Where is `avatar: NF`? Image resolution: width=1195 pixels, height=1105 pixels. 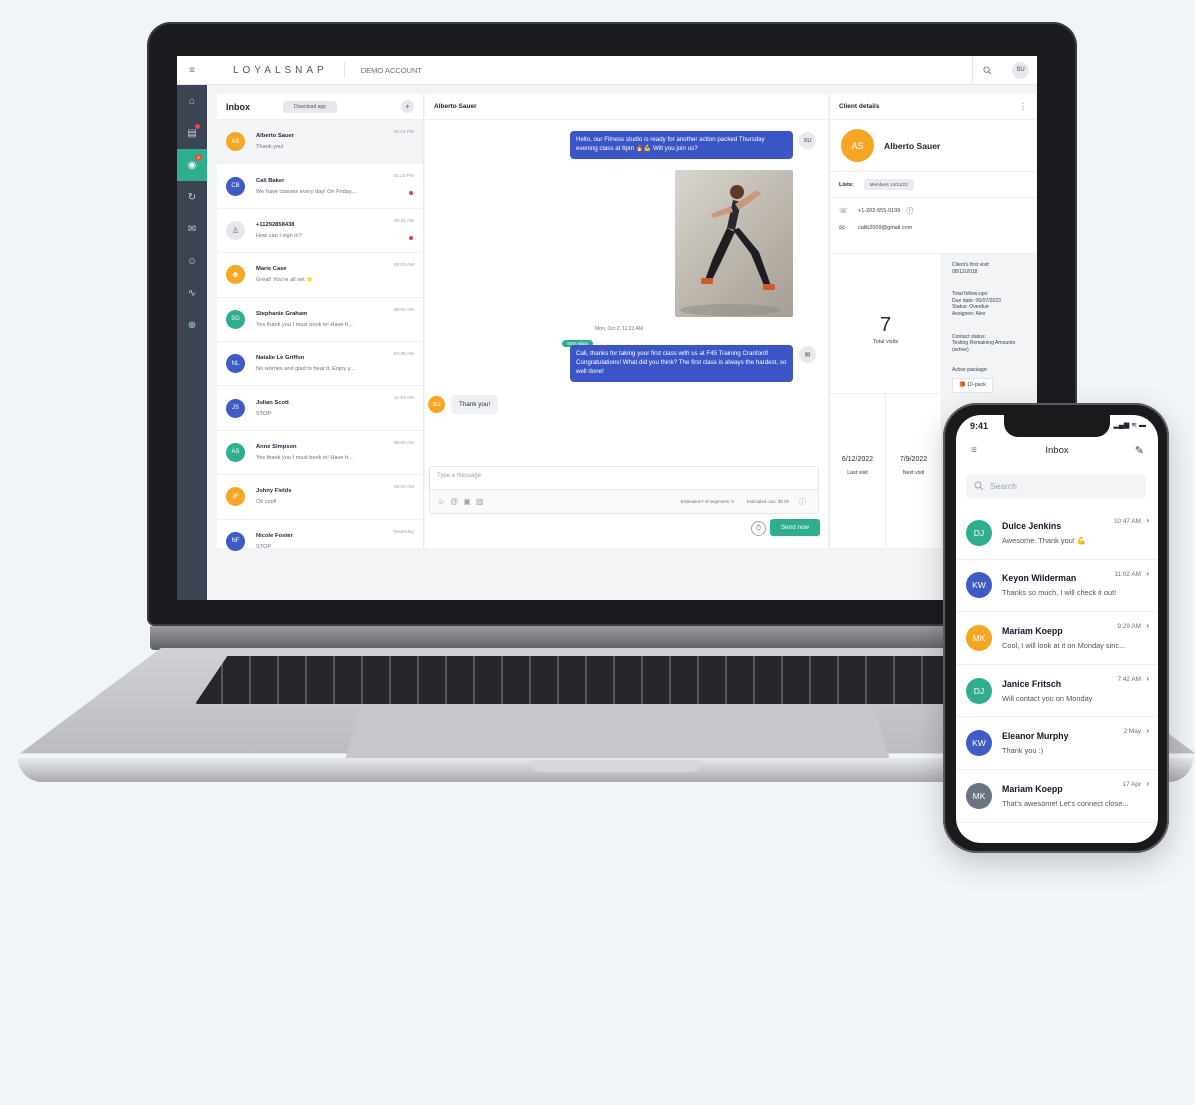
avatar: NF is located at coordinates (235, 541).